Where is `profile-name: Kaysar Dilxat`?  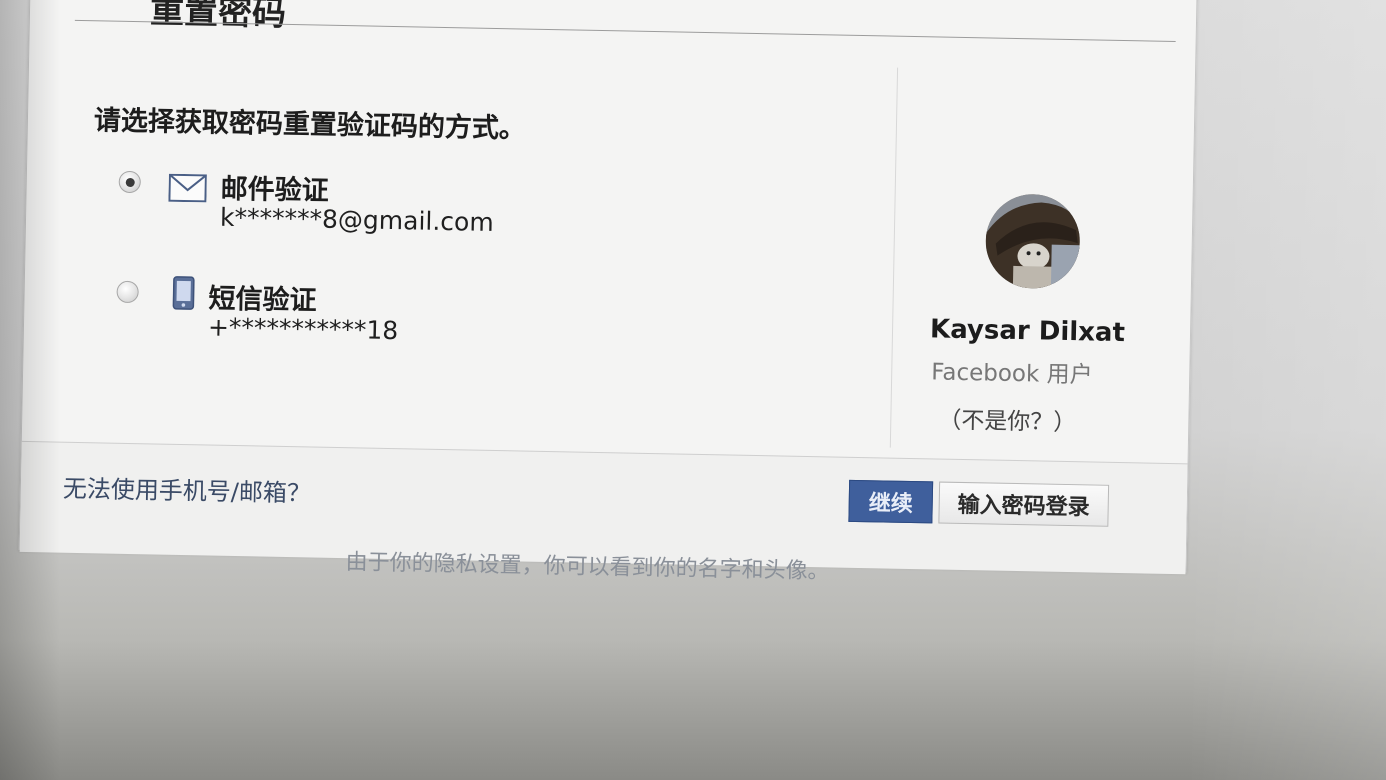
profile-name: Kaysar Dilxat is located at coordinates (1027, 331).